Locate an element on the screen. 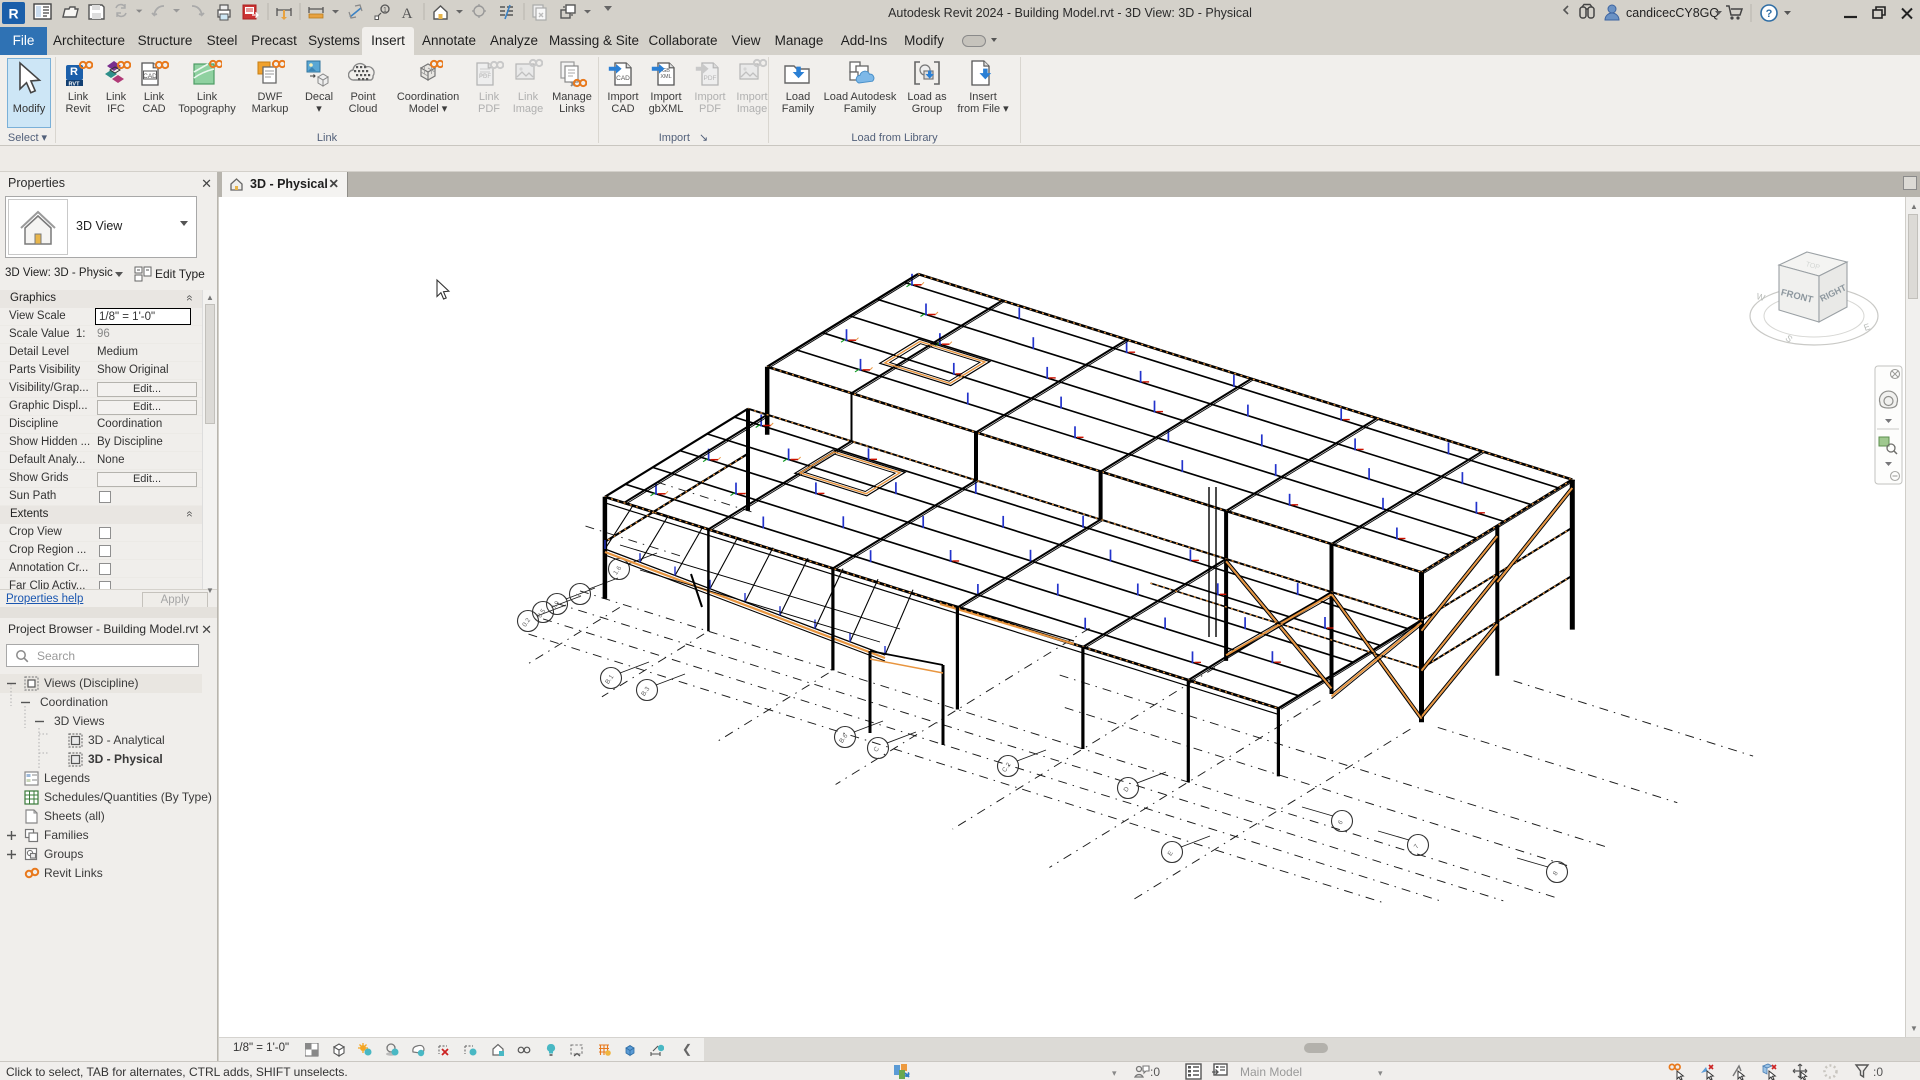 The image size is (1920, 1080). svg-text: 6 is located at coordinates (1341, 822).